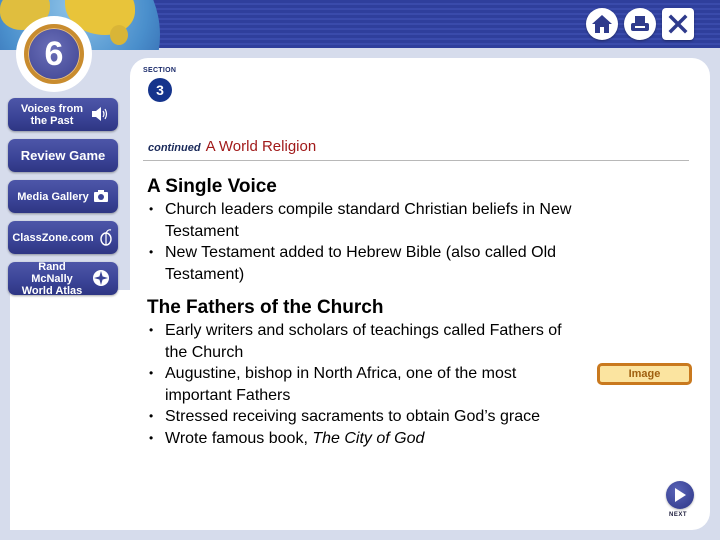 The image size is (720, 540). I want to click on close-icon, so click(678, 24).